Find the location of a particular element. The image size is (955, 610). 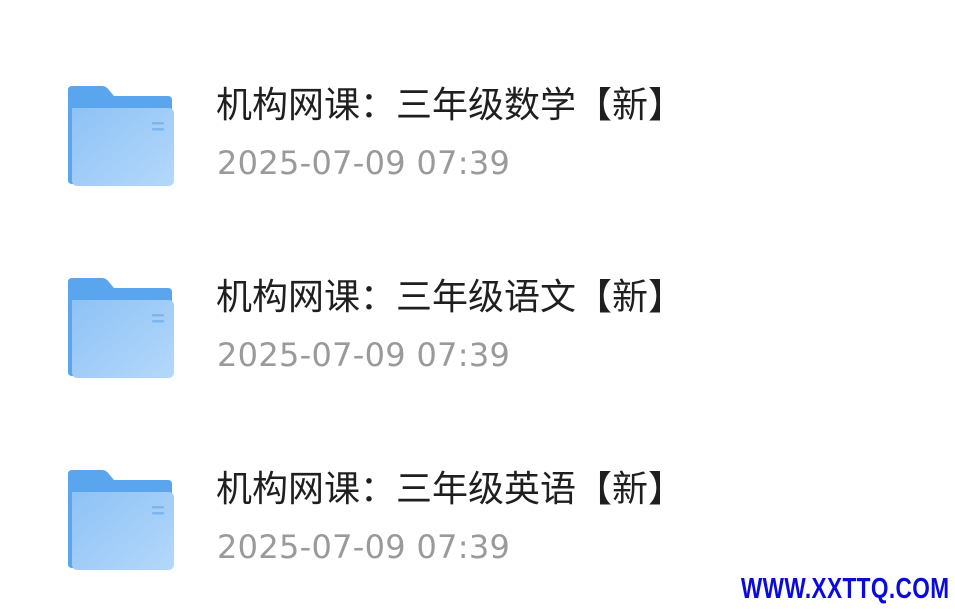

file-name: 机构网课：三年级数学【新】 is located at coordinates (450, 105).